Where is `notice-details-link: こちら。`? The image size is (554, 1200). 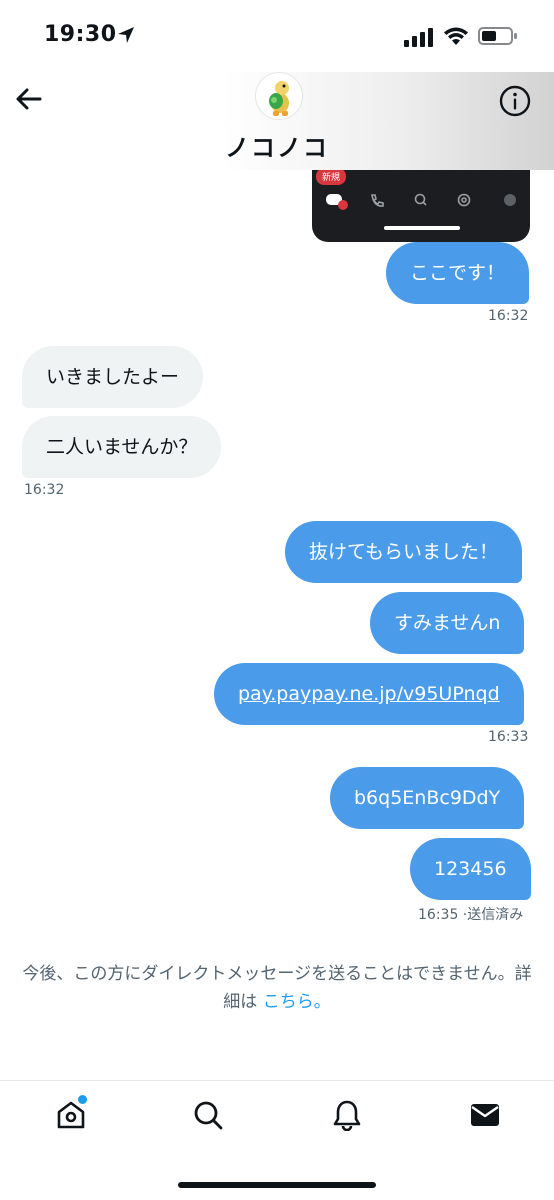 notice-details-link: こちら。 is located at coordinates (297, 1002).